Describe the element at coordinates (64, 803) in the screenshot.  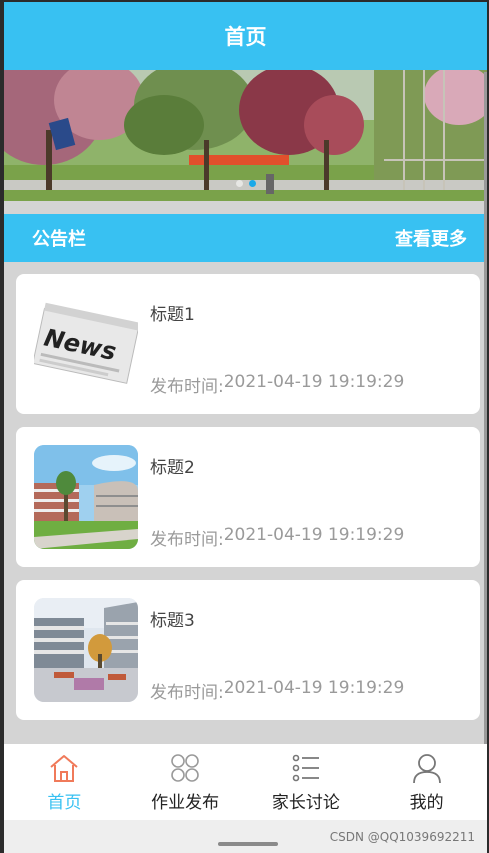
I see `tab-label: 首页` at that location.